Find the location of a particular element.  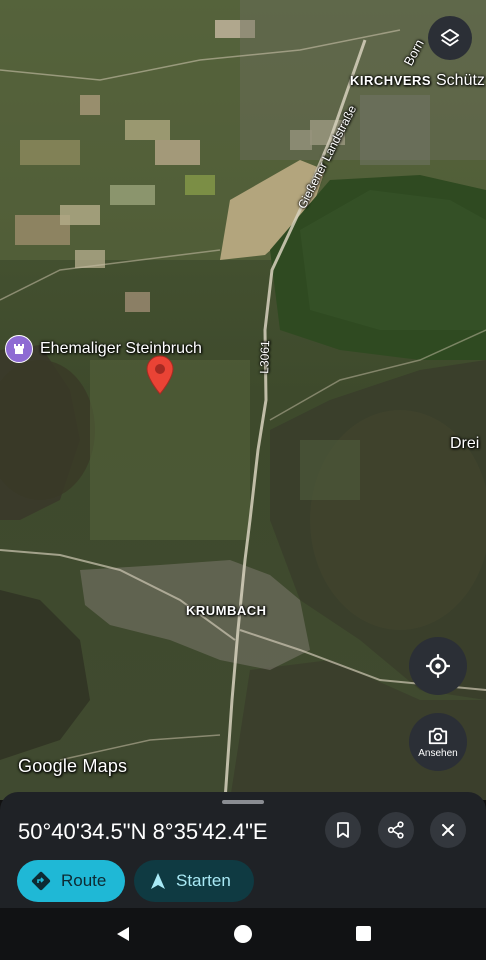

village-label-krumbach: KRUMBACH is located at coordinates (226, 610).